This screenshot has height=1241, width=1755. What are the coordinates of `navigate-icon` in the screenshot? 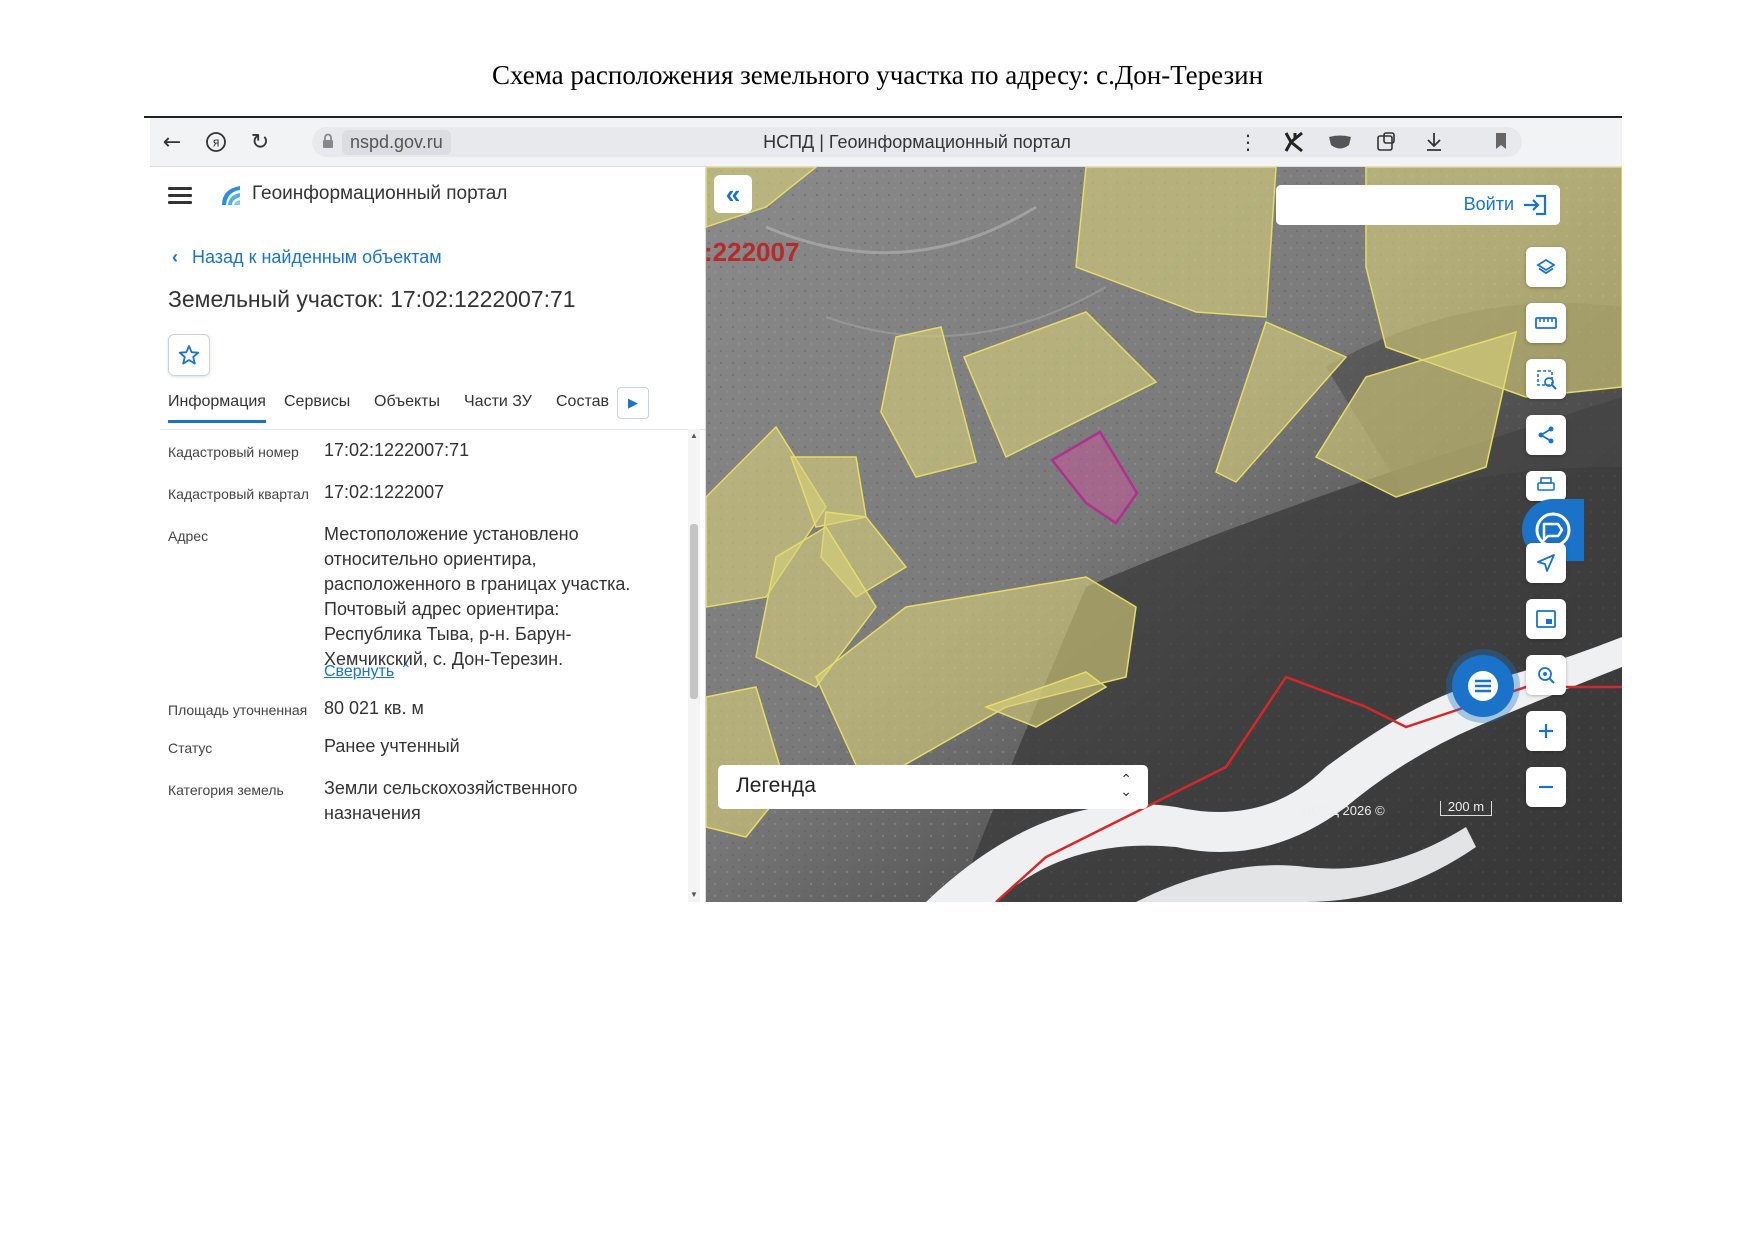 It's located at (1546, 563).